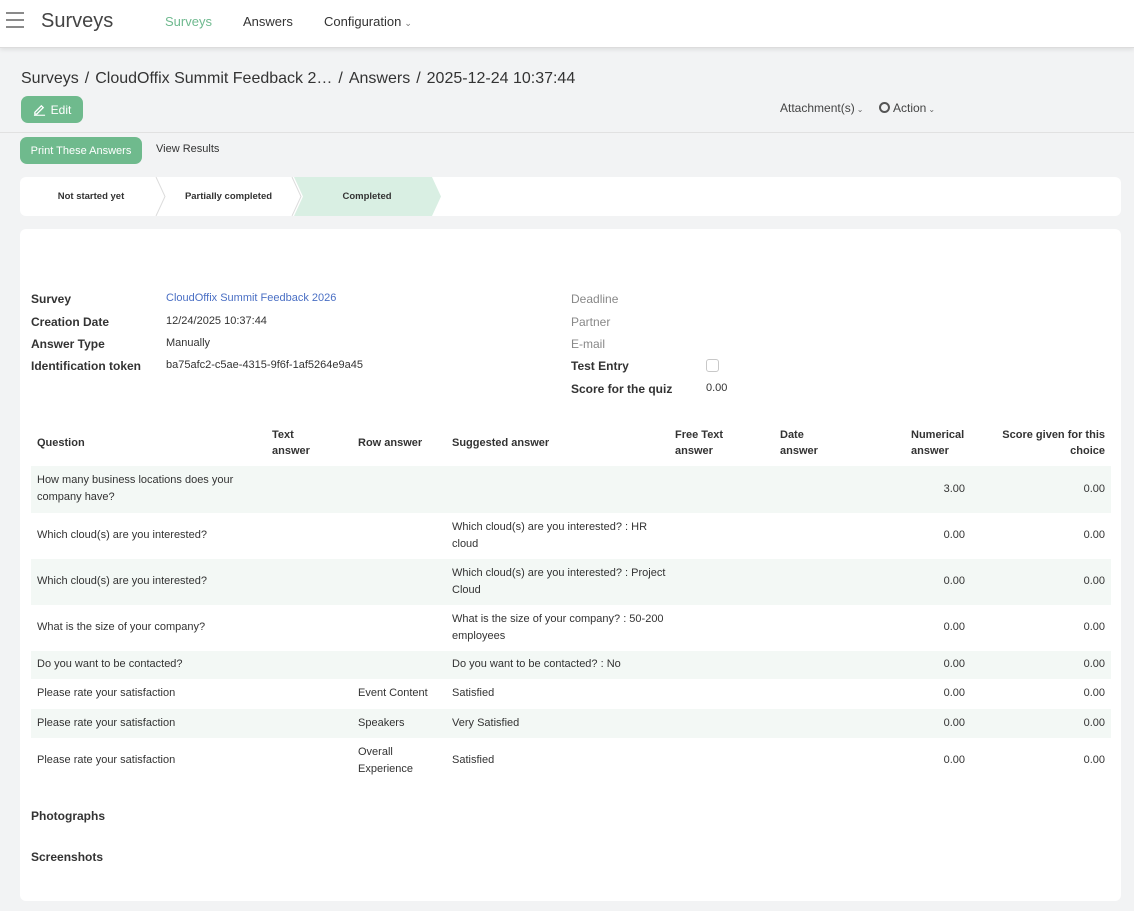  What do you see at coordinates (1052, 443) in the screenshot?
I see `col-score: Score given for this choice` at bounding box center [1052, 443].